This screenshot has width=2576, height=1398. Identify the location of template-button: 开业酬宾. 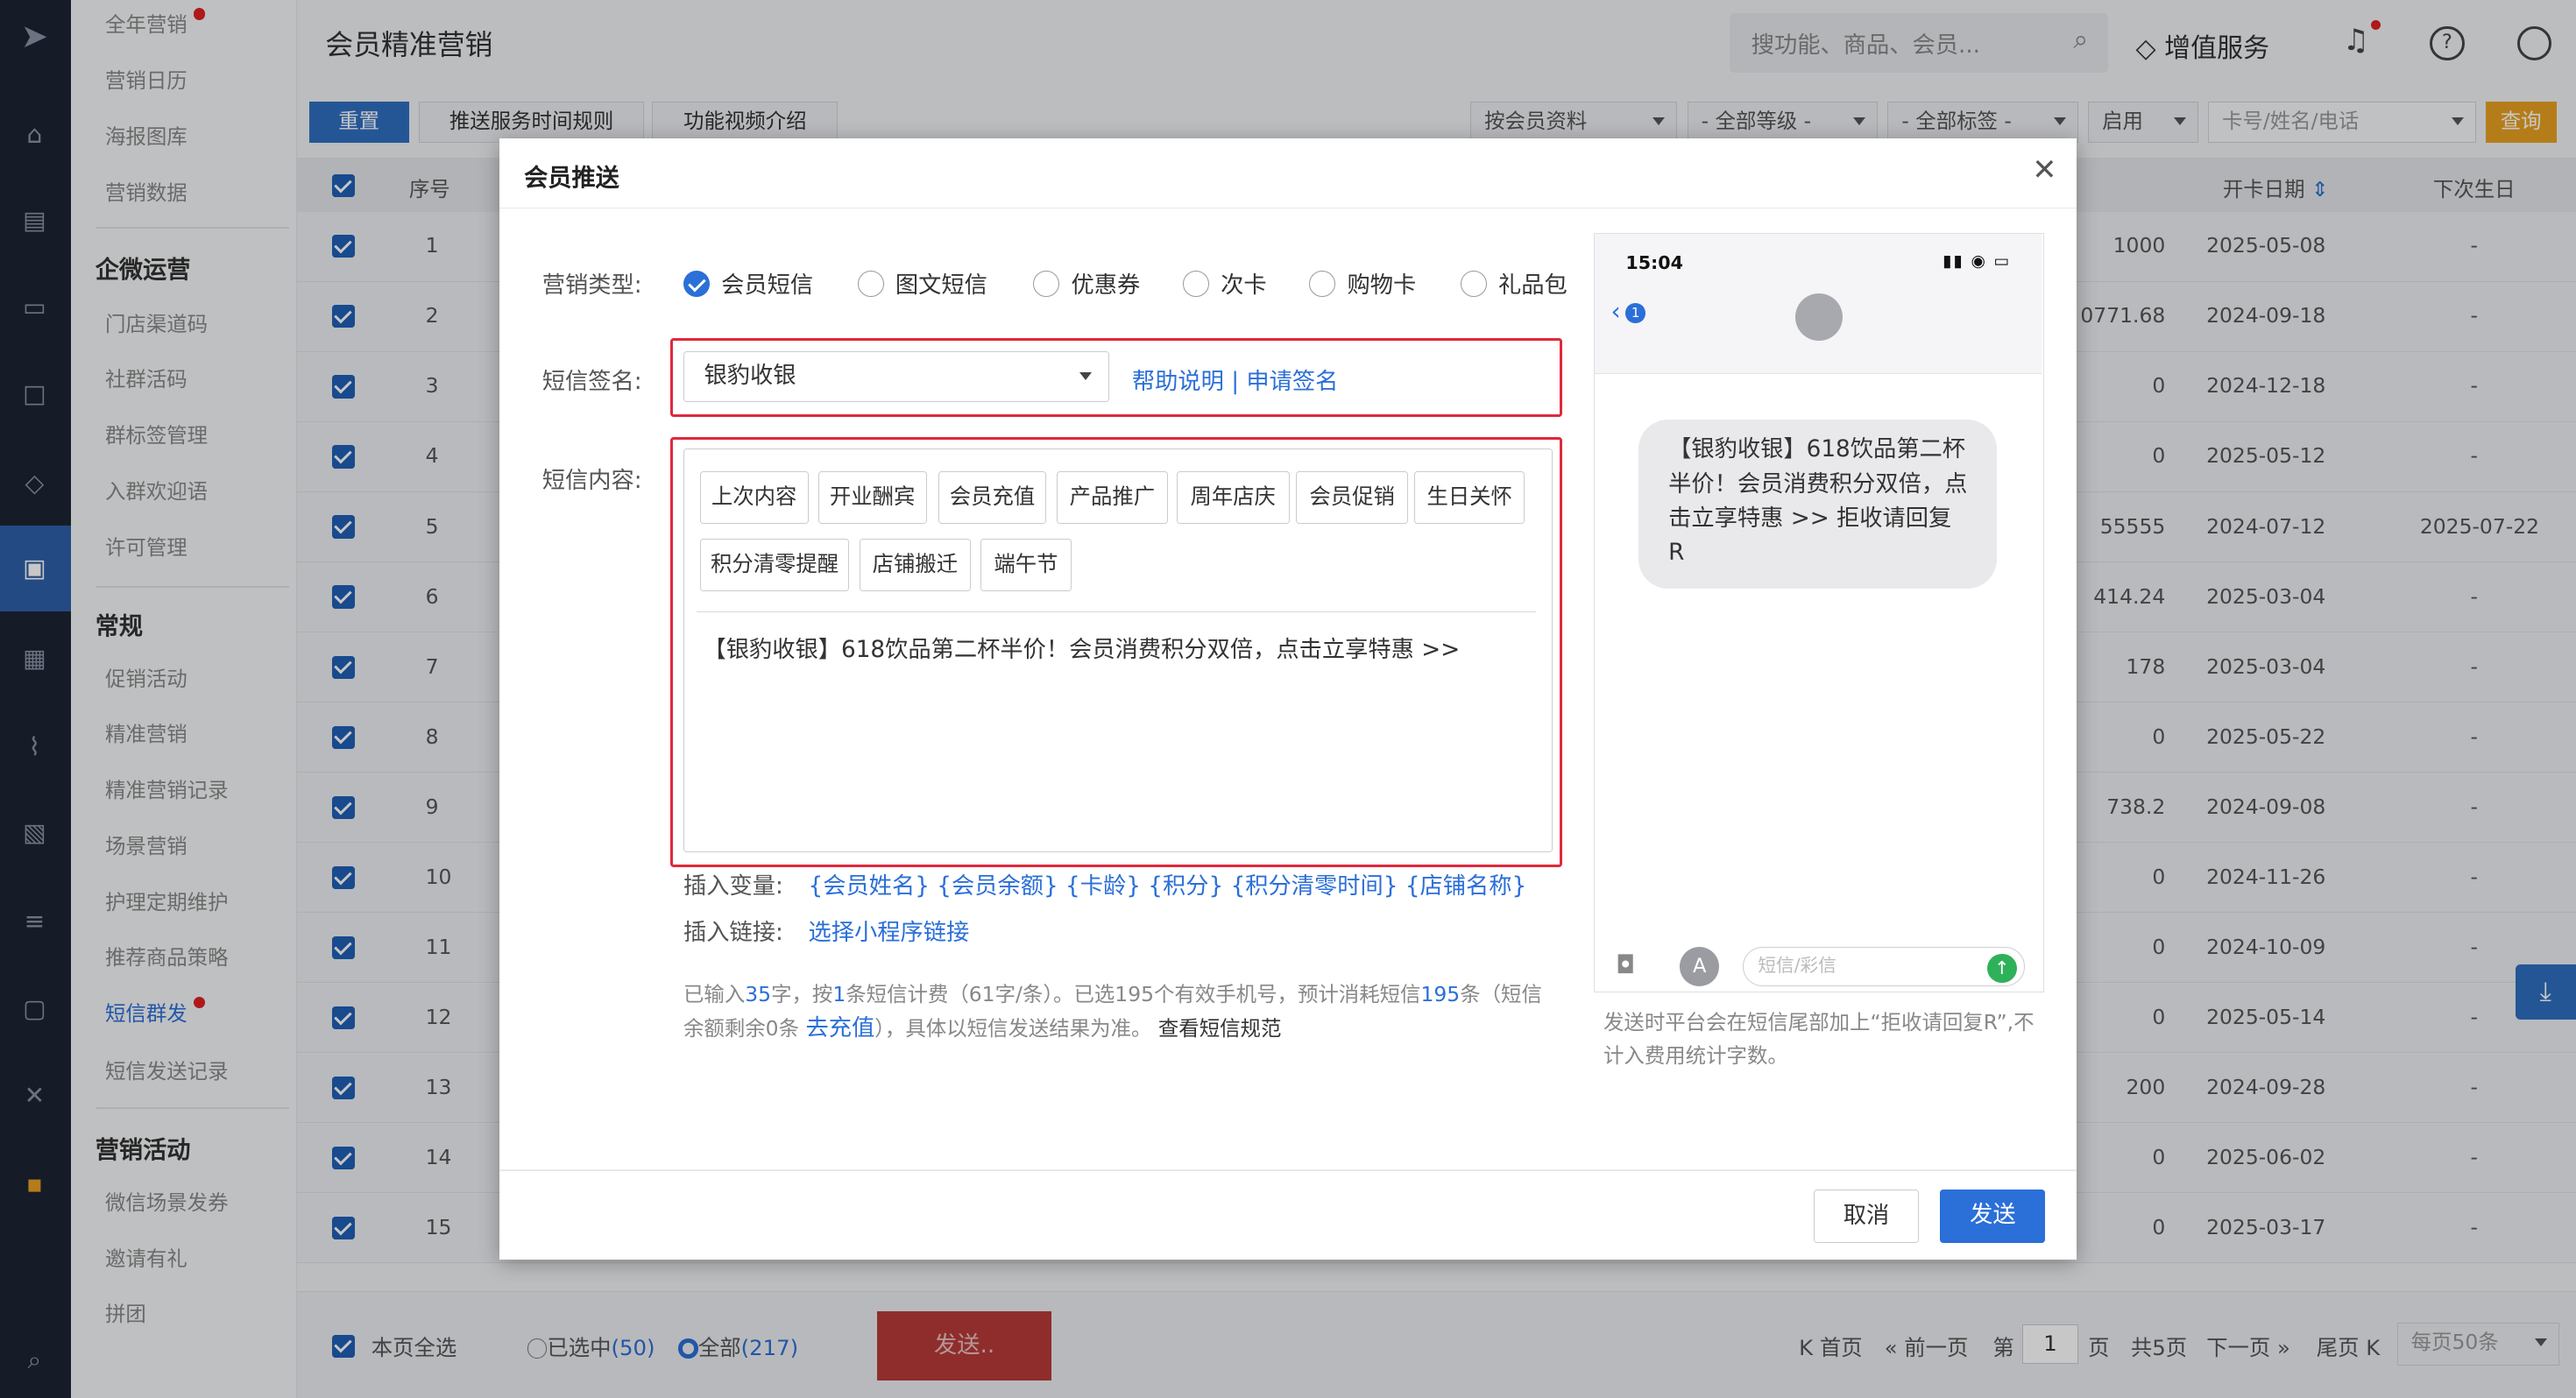
(872, 498).